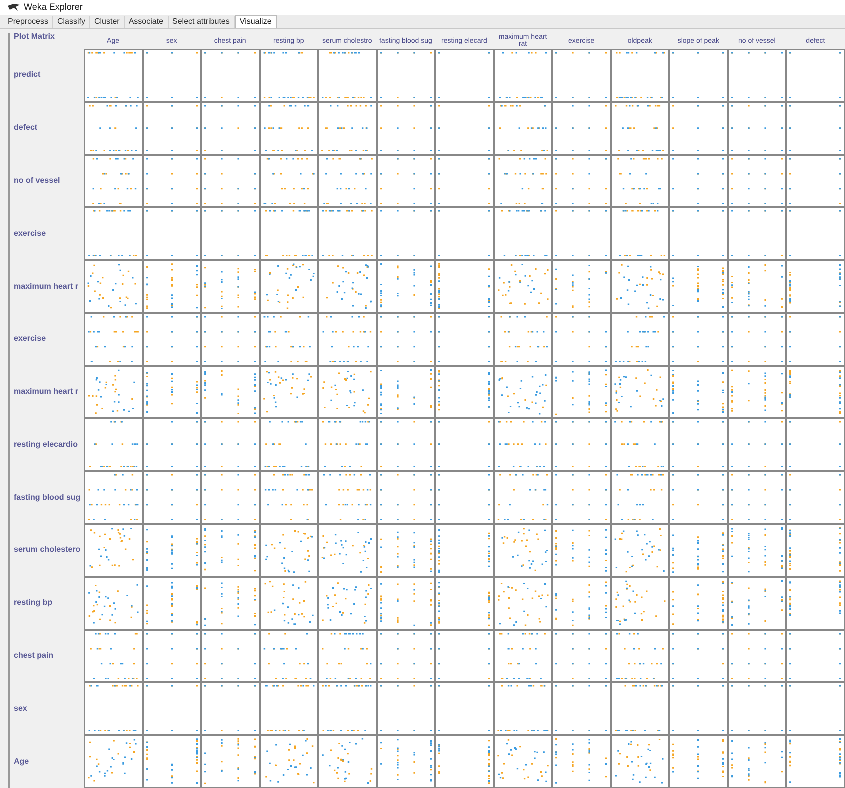 This screenshot has width=845, height=788. What do you see at coordinates (47, 498) in the screenshot?
I see `row-label: fasting blood sug` at bounding box center [47, 498].